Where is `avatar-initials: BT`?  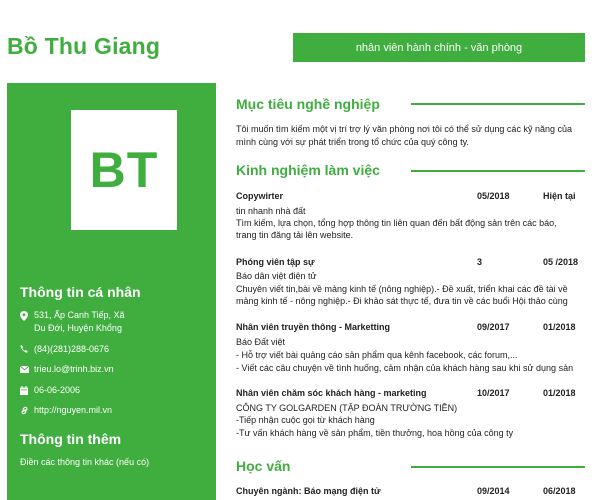 avatar-initials: BT is located at coordinates (124, 170).